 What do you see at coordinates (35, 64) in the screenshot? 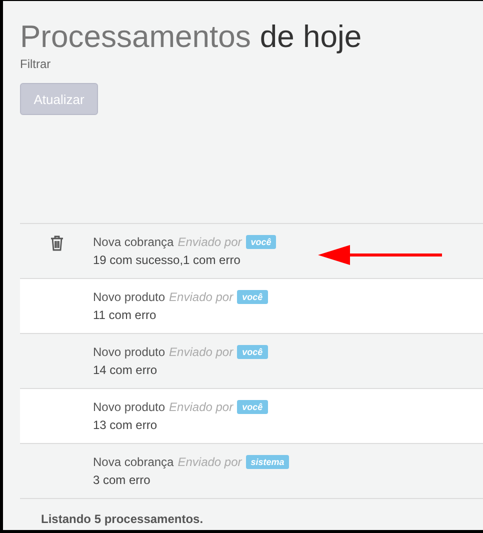
I see `filter-link: Filtrar` at bounding box center [35, 64].